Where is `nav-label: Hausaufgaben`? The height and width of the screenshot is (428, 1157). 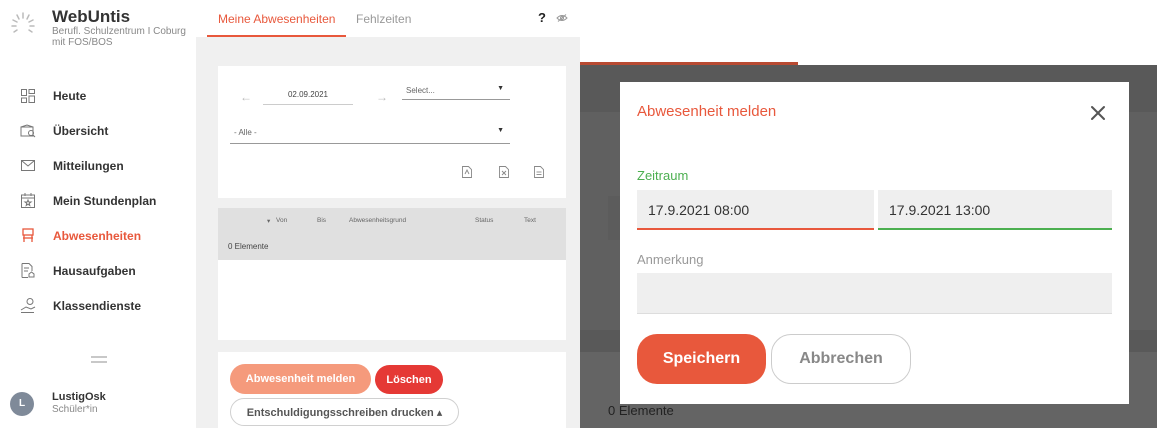
nav-label: Hausaufgaben is located at coordinates (94, 270).